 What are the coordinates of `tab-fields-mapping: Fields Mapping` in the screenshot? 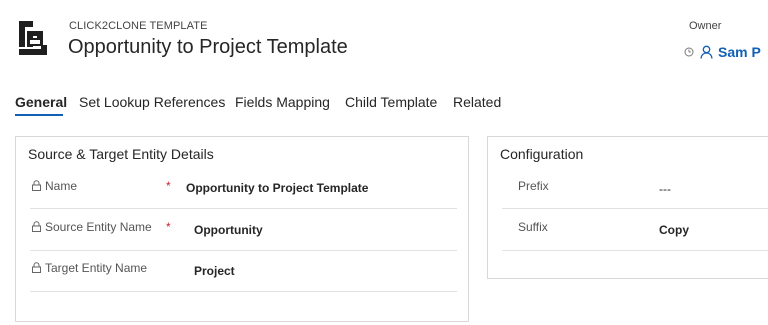 It's located at (282, 102).